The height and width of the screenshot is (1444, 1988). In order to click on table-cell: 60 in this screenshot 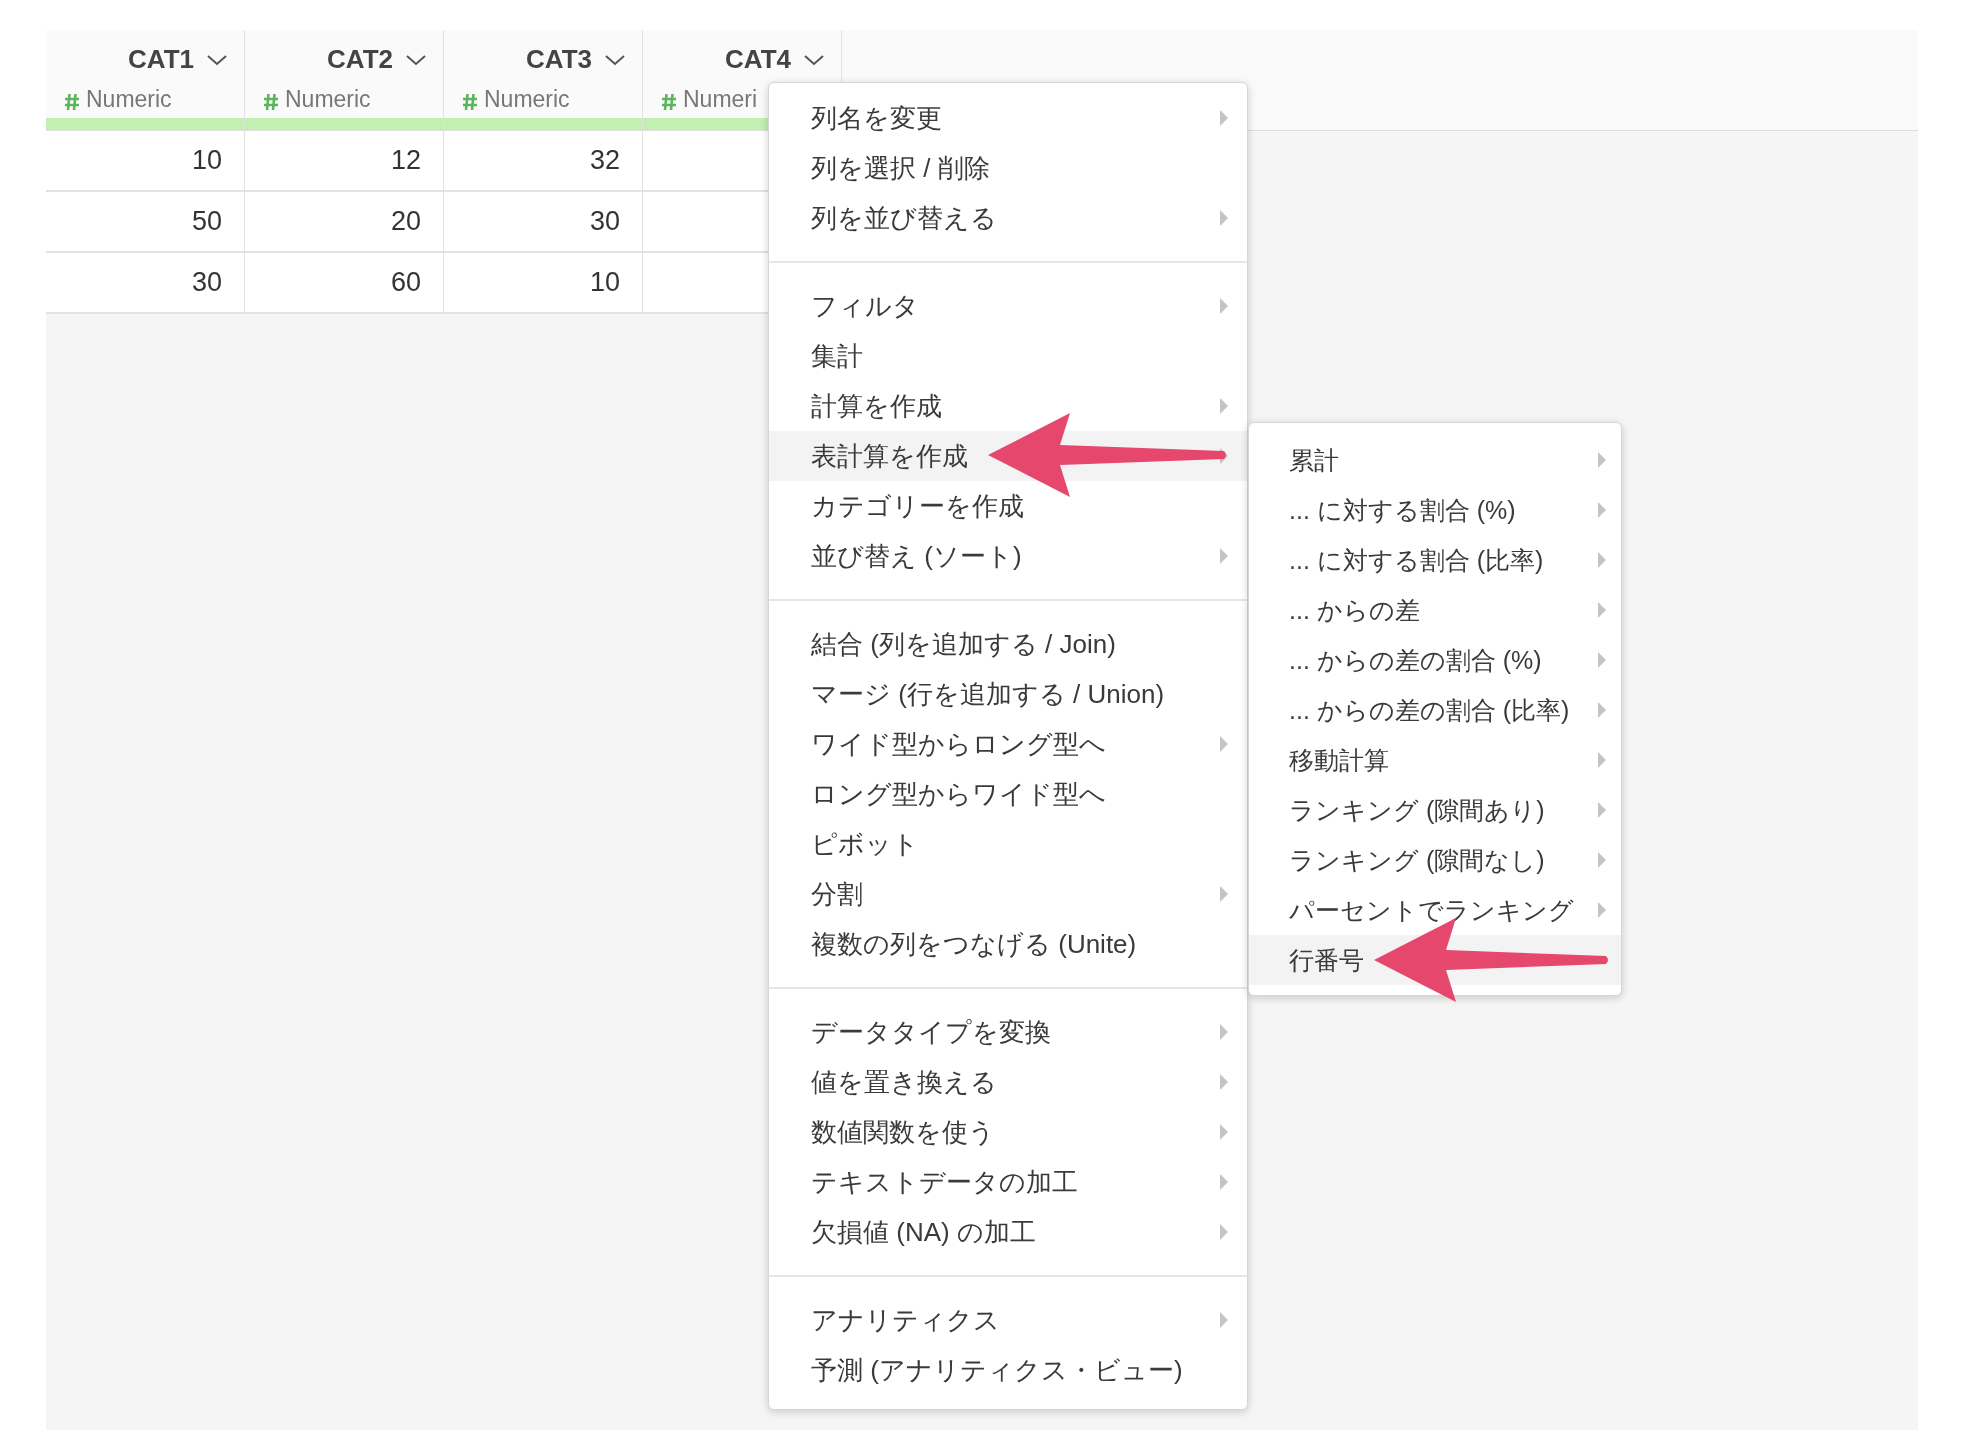, I will do `click(344, 282)`.